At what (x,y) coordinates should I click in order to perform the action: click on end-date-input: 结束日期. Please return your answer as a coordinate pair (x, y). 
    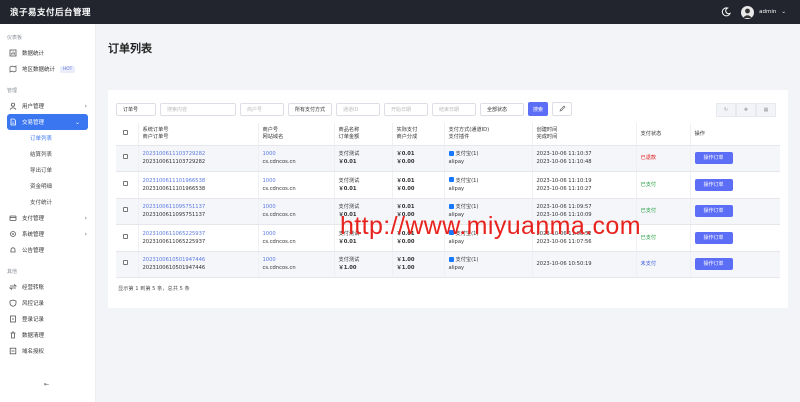
    Looking at the image, I should click on (454, 109).